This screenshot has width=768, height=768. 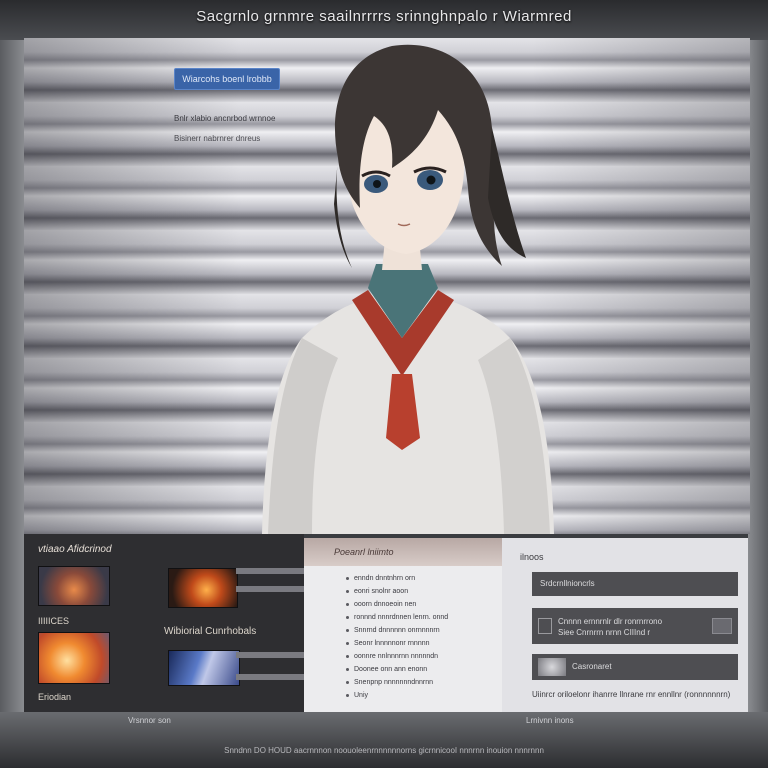 I want to click on option-row-1: Srdcrnllnioncrls, so click(x=635, y=584).